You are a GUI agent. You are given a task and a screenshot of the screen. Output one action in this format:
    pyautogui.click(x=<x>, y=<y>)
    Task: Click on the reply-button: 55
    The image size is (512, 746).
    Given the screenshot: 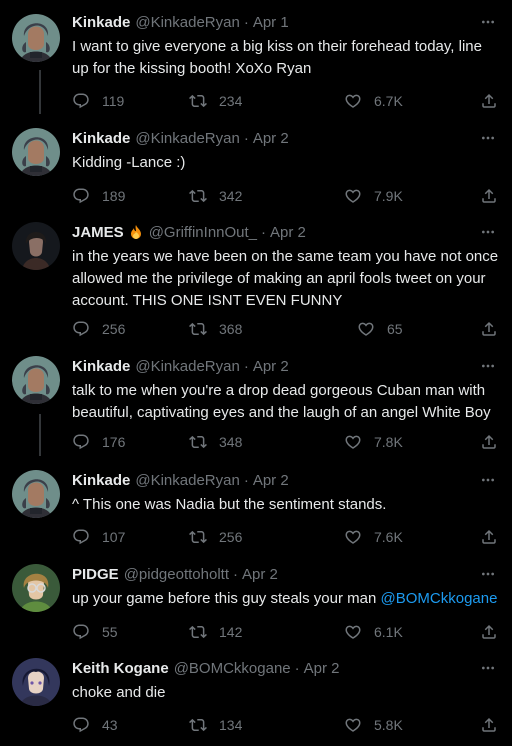 What is the action you would take?
    pyautogui.click(x=95, y=632)
    